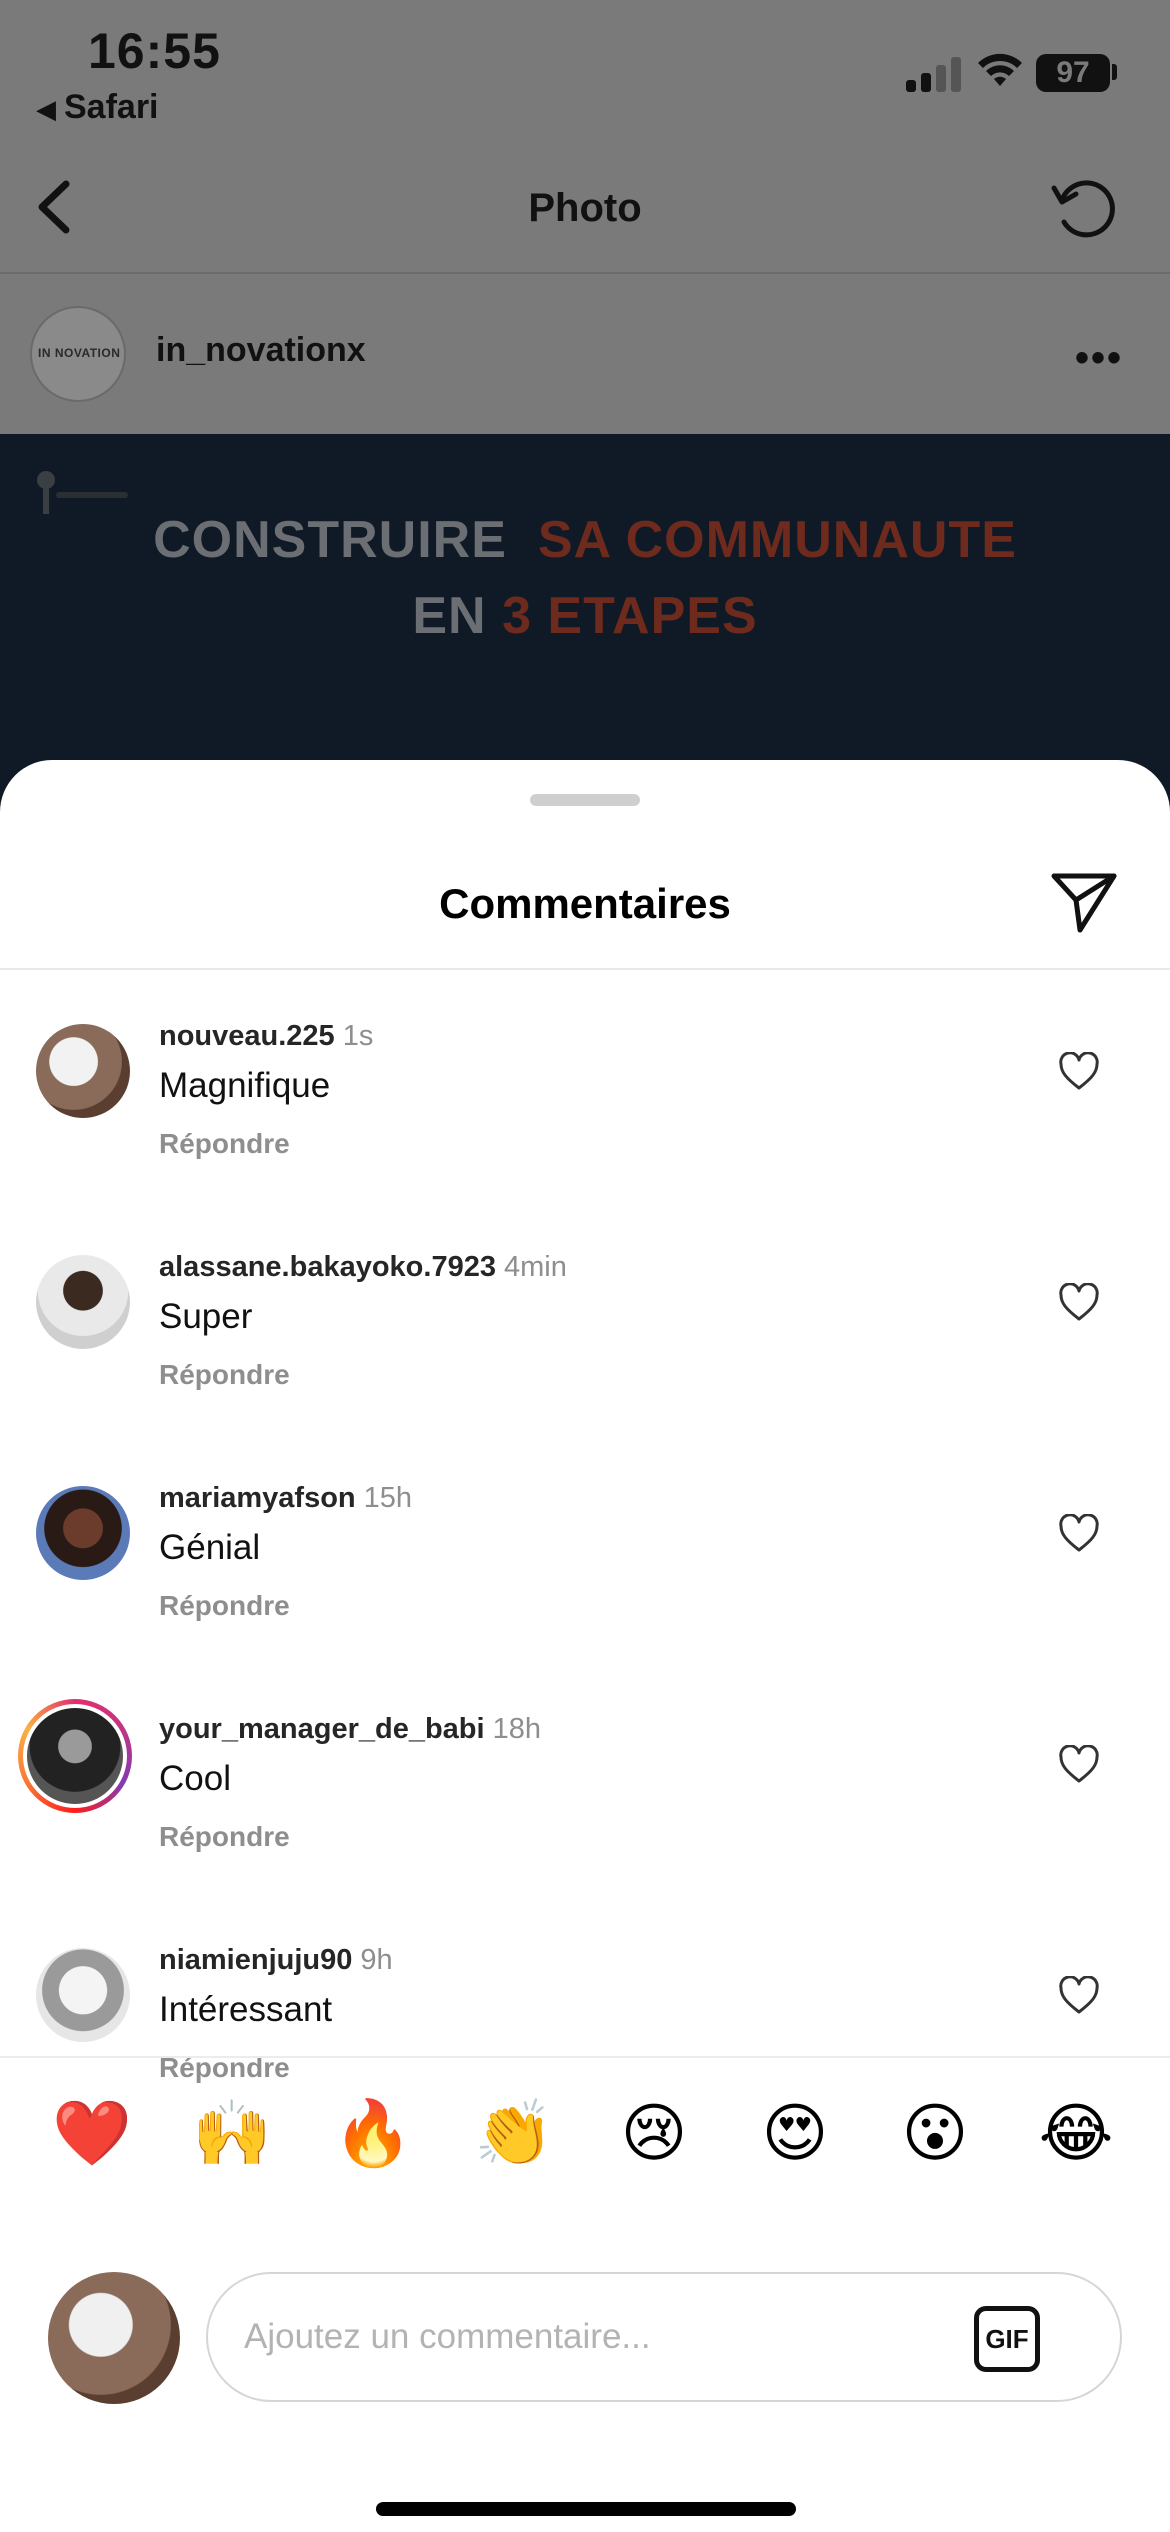 This screenshot has width=1170, height=2532. What do you see at coordinates (206, 1316) in the screenshot?
I see `comment-text: Super` at bounding box center [206, 1316].